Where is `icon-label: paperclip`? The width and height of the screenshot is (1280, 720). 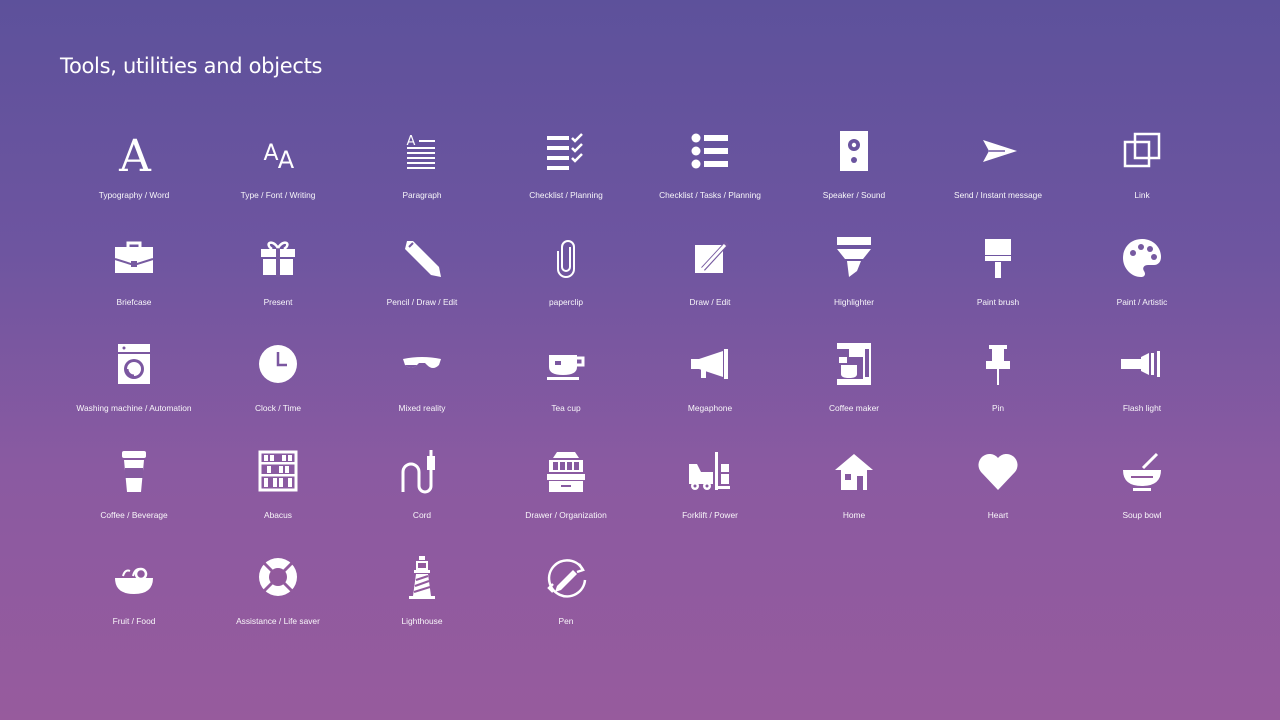
icon-label: paperclip is located at coordinates (566, 301).